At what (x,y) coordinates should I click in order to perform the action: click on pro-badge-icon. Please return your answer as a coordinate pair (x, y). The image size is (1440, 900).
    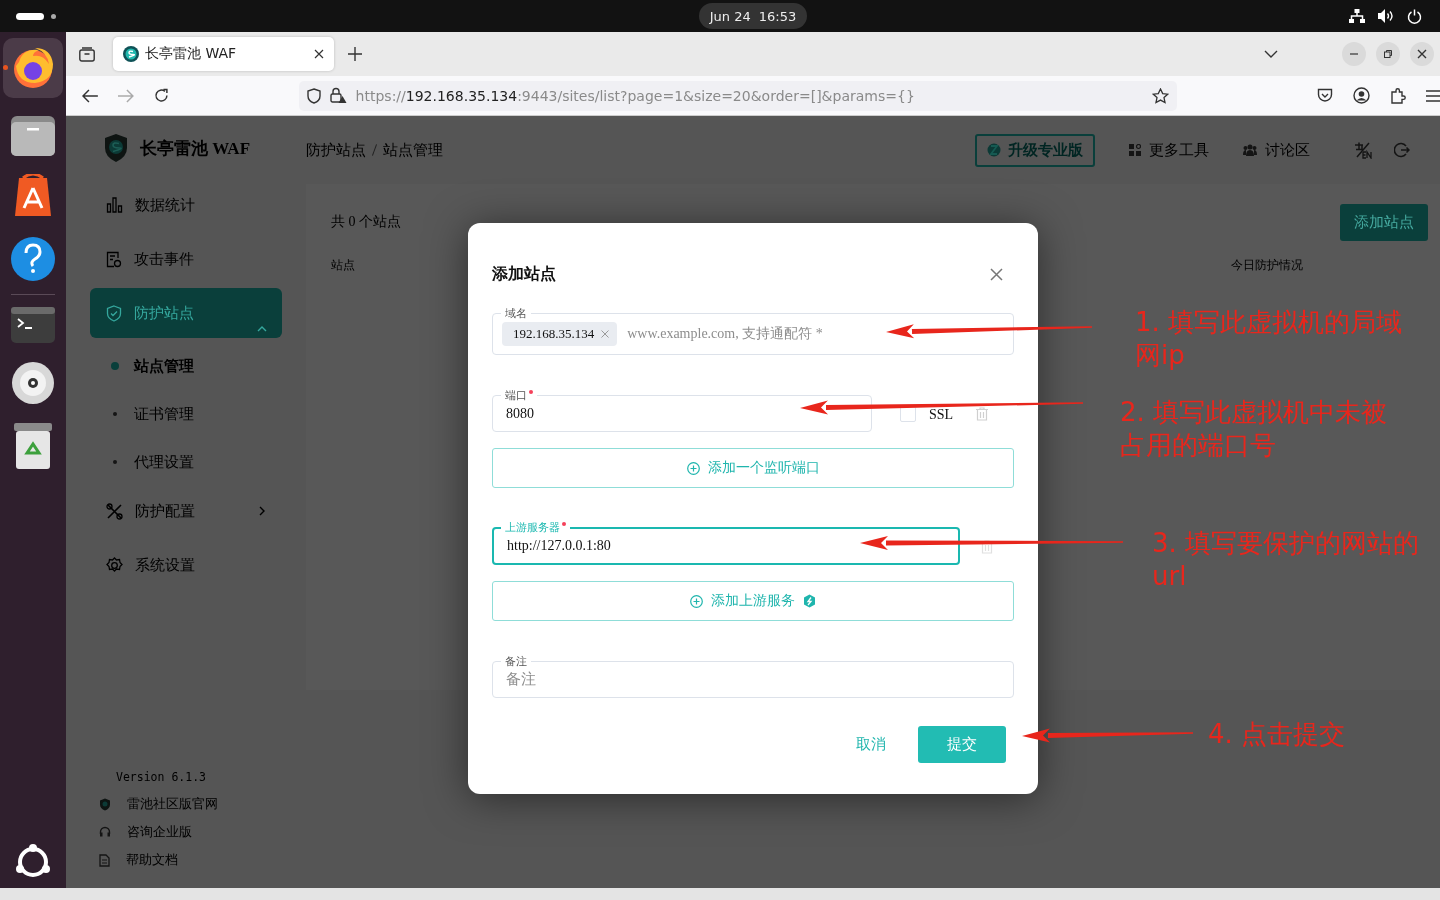
    Looking at the image, I should click on (809, 601).